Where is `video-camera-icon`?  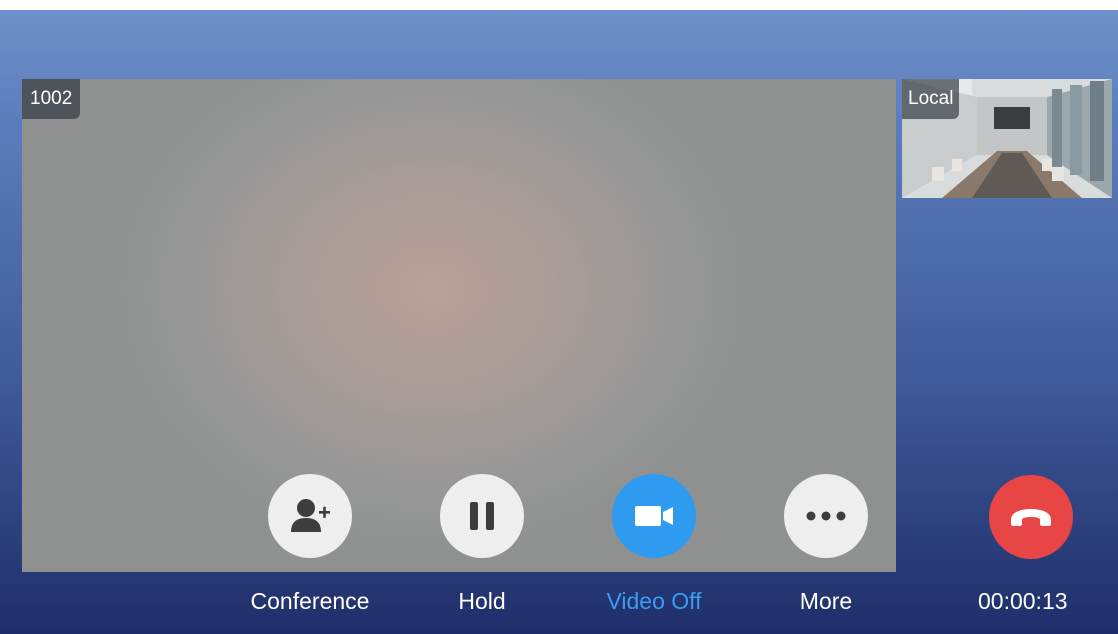
video-camera-icon is located at coordinates (654, 516).